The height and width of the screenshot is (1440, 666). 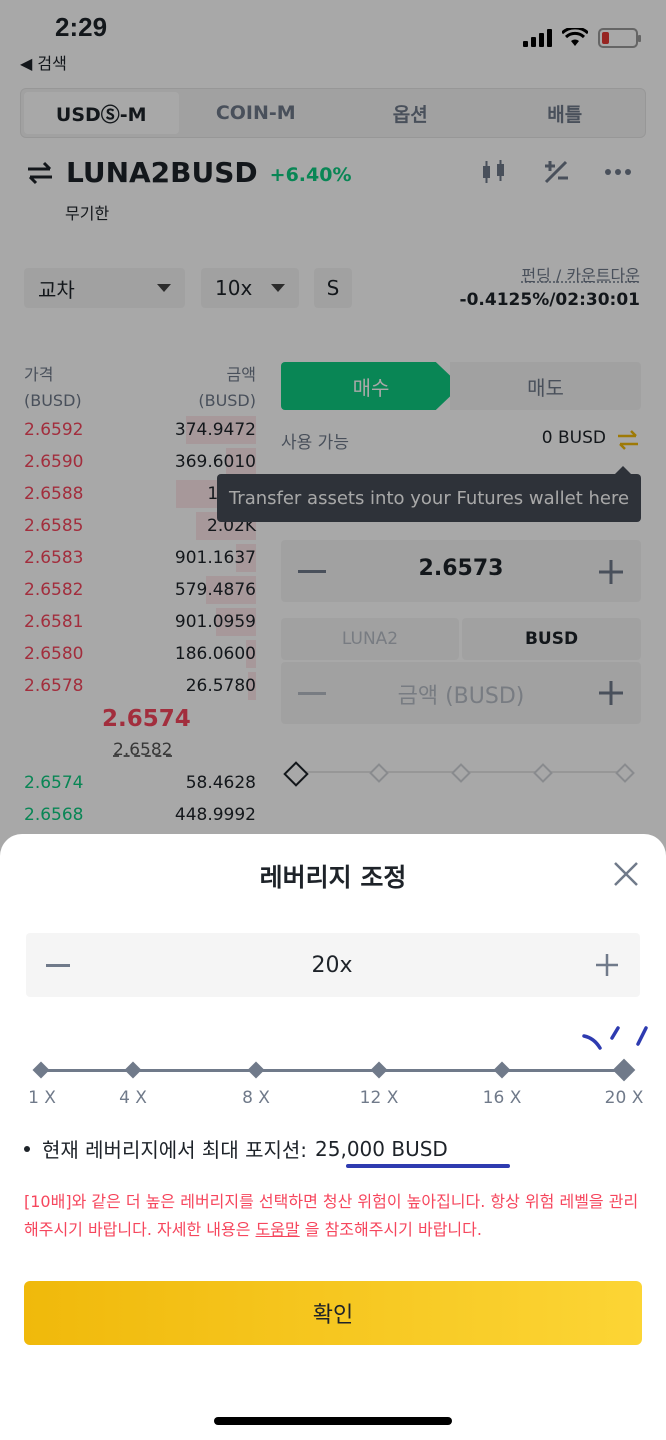 What do you see at coordinates (626, 874) in the screenshot?
I see `close-icon` at bounding box center [626, 874].